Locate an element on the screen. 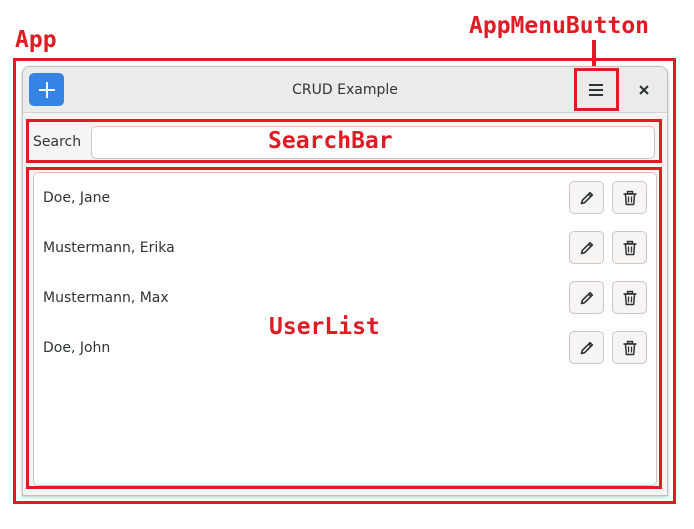 The image size is (694, 529). annotation-label-app: App is located at coordinates (36, 40).